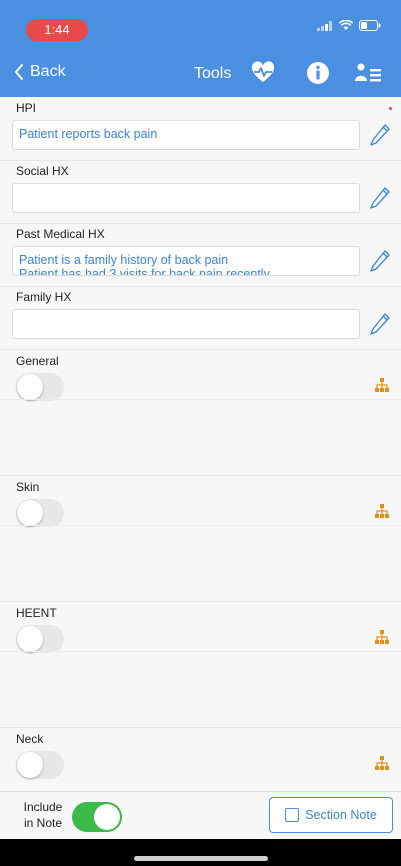 This screenshot has height=866, width=401. What do you see at coordinates (370, 25) in the screenshot?
I see `battery-icon` at bounding box center [370, 25].